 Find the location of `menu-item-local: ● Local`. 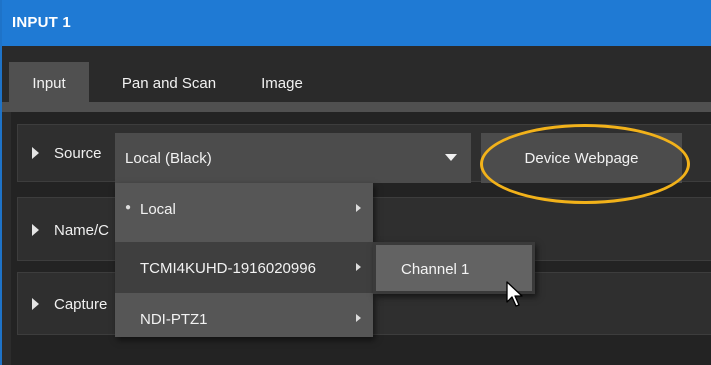

menu-item-local: ● Local is located at coordinates (244, 208).